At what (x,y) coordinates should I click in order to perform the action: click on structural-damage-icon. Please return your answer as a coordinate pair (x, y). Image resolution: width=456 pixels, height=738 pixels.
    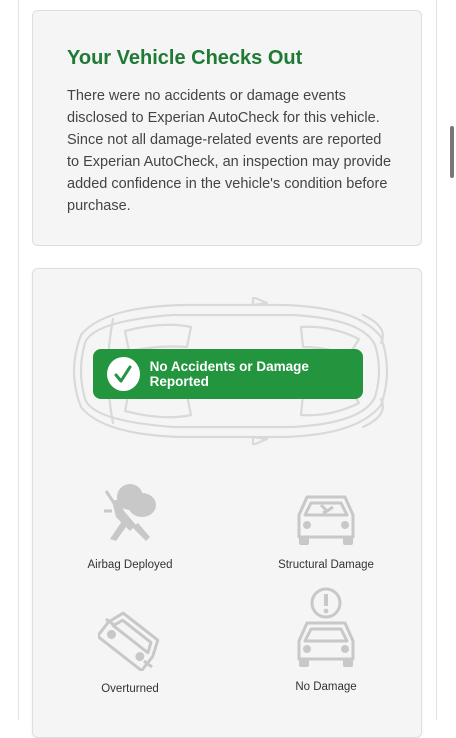
    Looking at the image, I should click on (326, 520).